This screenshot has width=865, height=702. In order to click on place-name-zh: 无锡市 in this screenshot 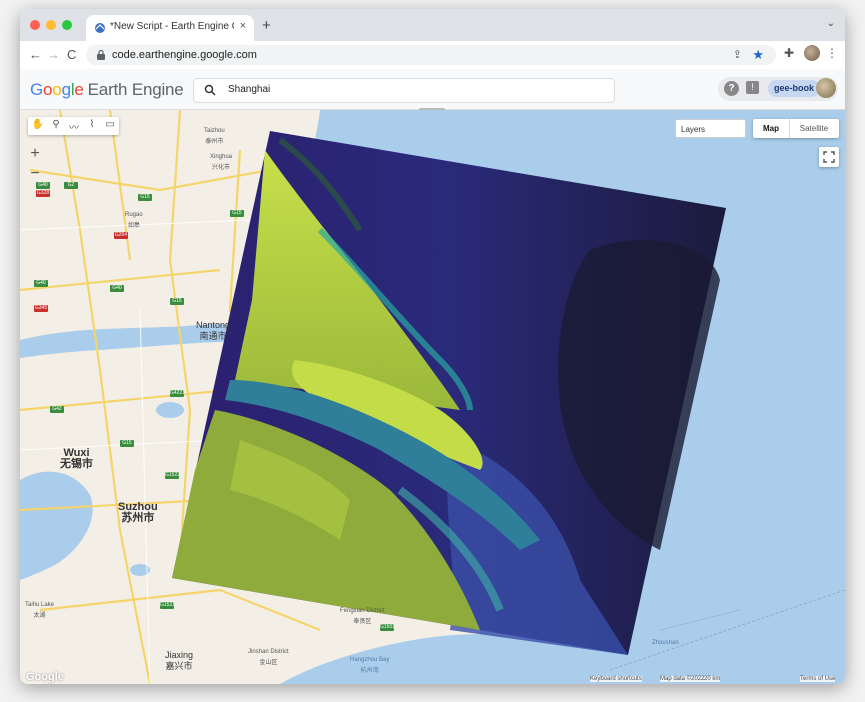, I will do `click(76, 464)`.